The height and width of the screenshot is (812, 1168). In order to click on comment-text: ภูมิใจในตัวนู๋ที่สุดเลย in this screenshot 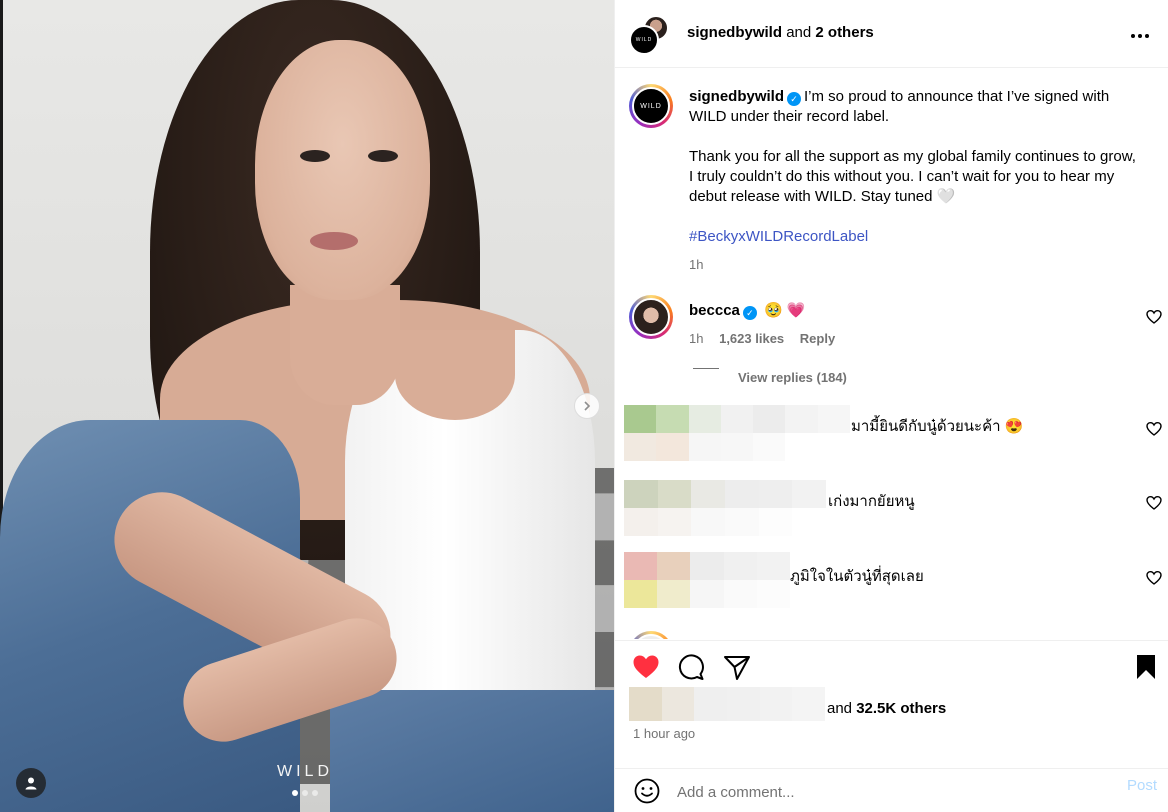, I will do `click(857, 576)`.